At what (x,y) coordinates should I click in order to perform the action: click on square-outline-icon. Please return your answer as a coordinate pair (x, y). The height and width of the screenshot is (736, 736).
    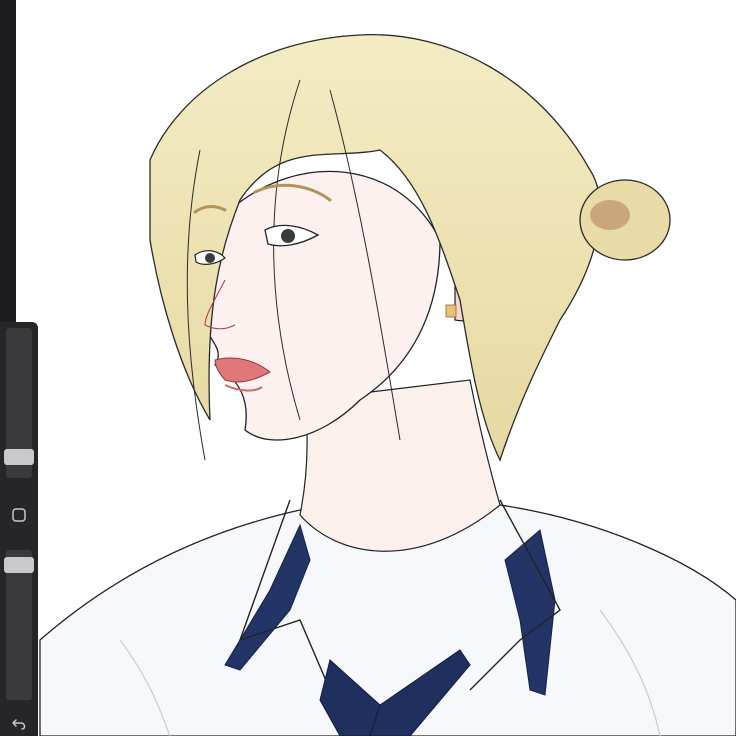
    Looking at the image, I should click on (19, 515).